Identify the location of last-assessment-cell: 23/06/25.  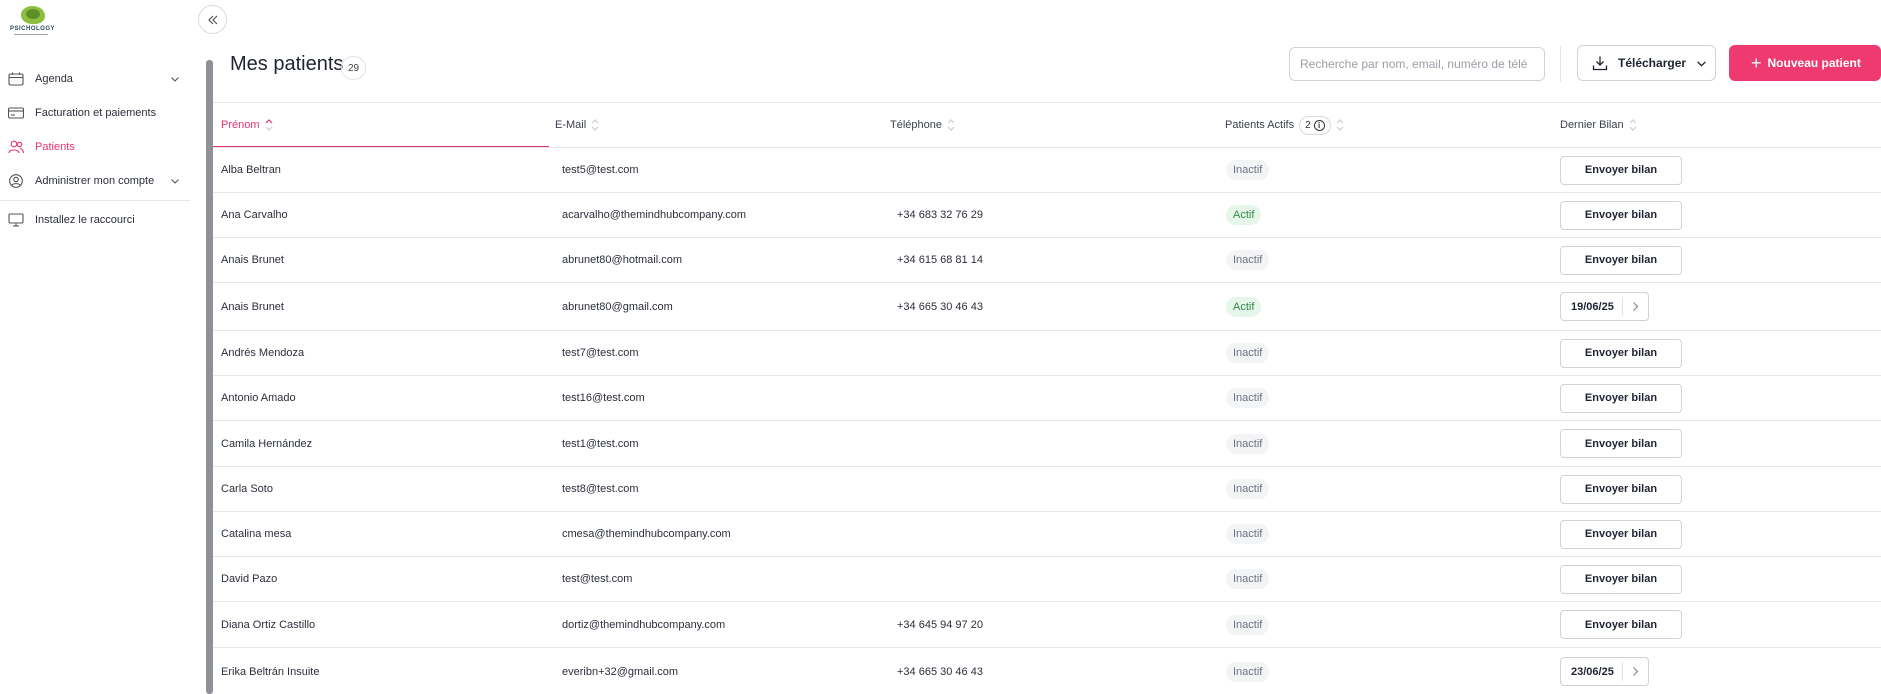
(1604, 671).